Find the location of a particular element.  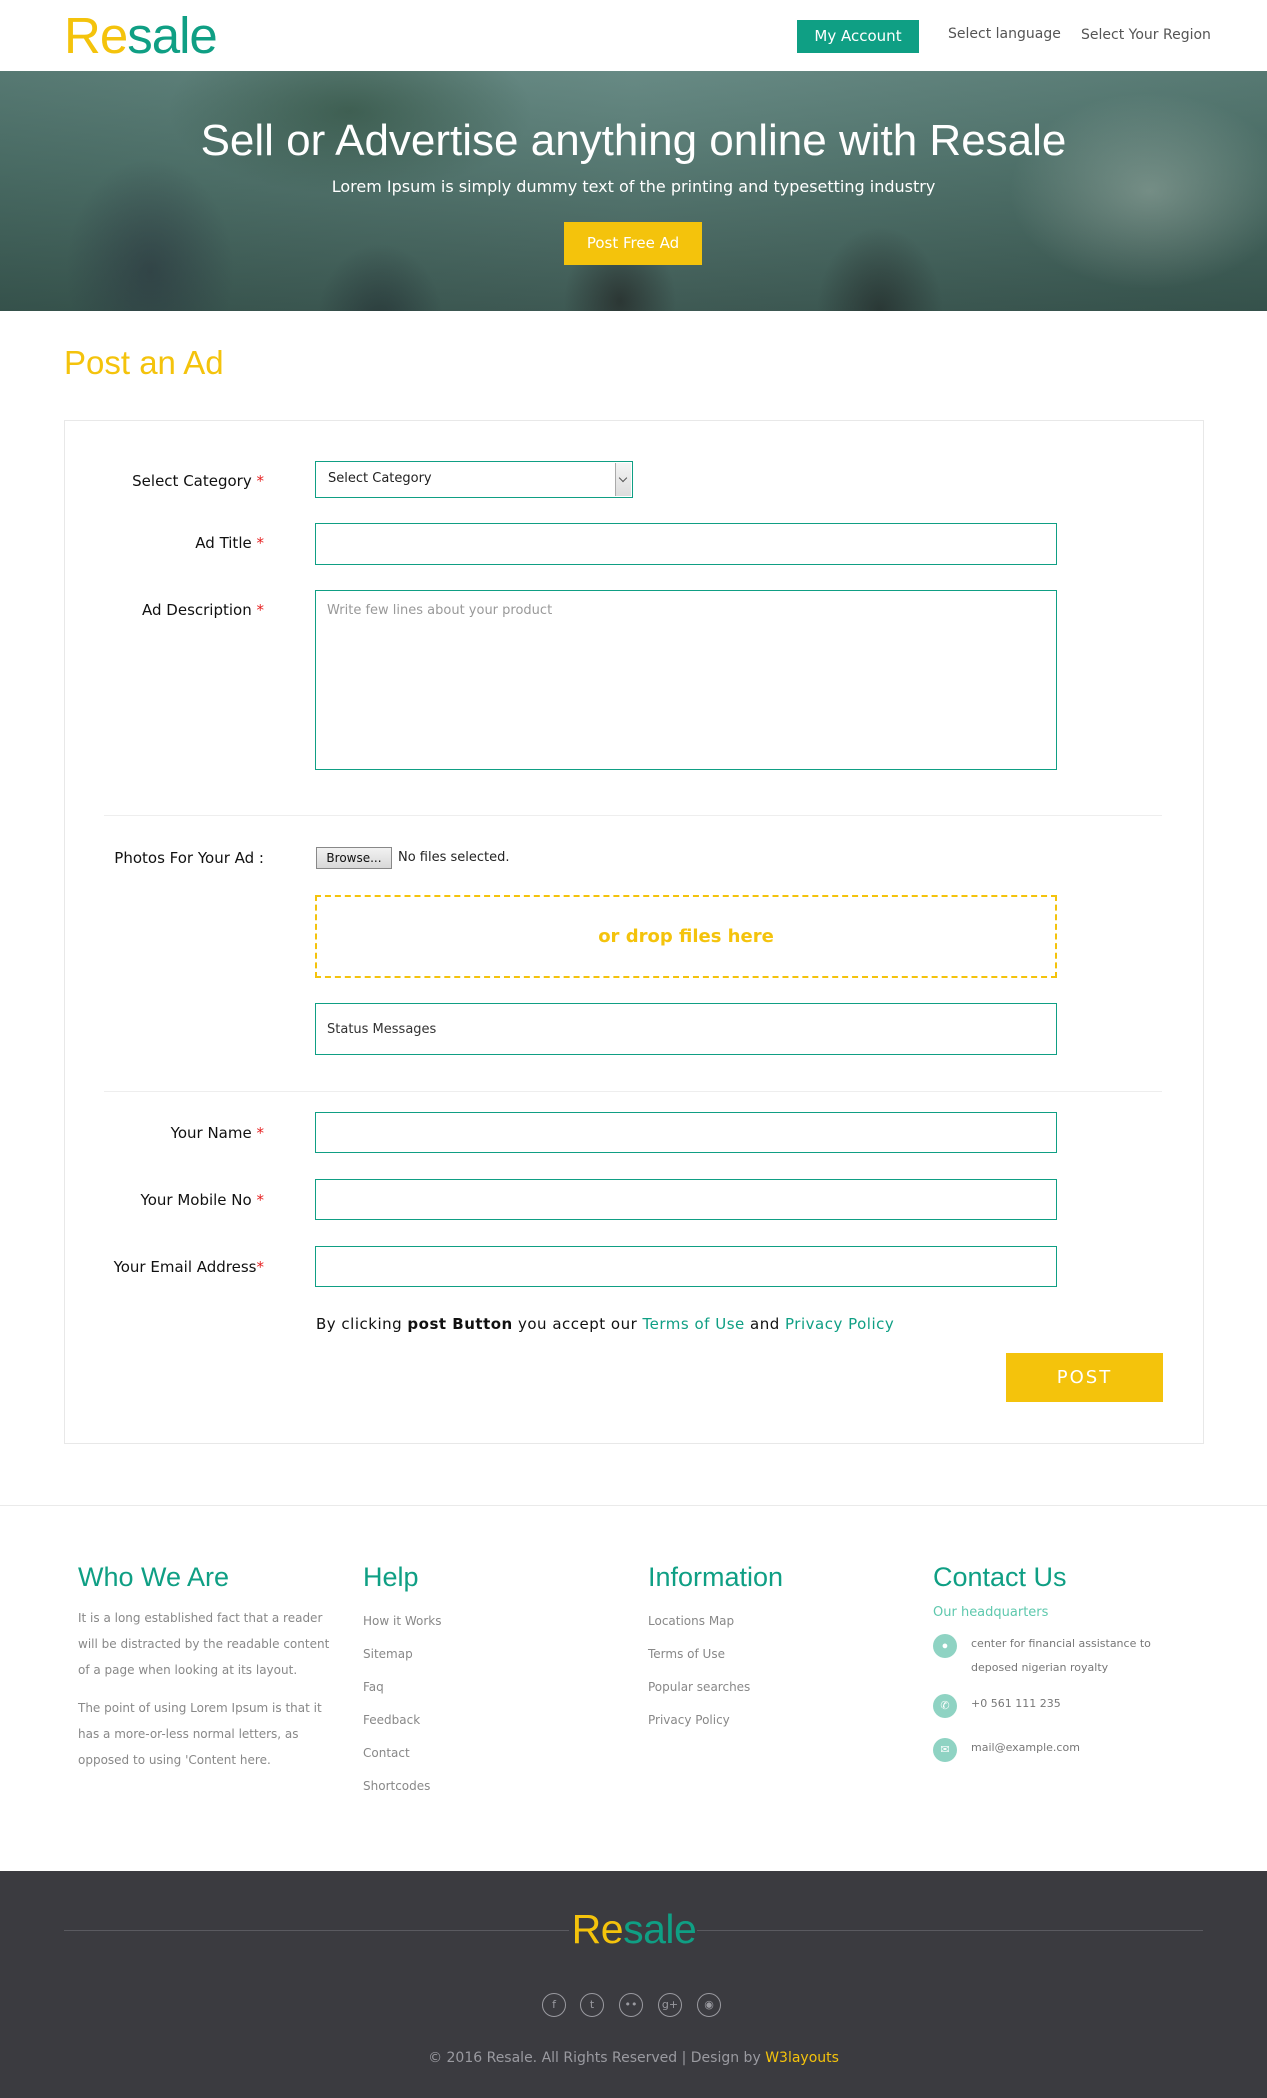

headquarters-label: Our headquarters is located at coordinates (991, 1612).